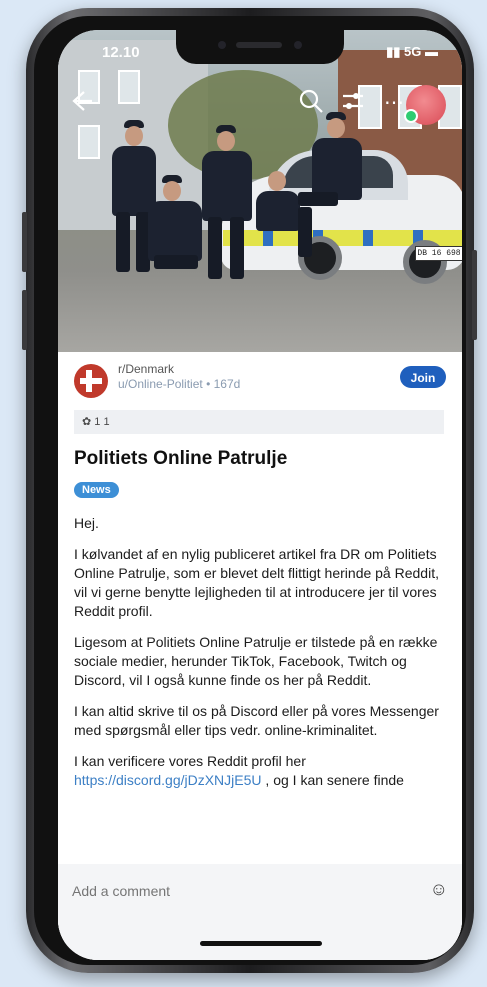  What do you see at coordinates (102, 422) in the screenshot?
I see `award-counts: 1 1` at bounding box center [102, 422].